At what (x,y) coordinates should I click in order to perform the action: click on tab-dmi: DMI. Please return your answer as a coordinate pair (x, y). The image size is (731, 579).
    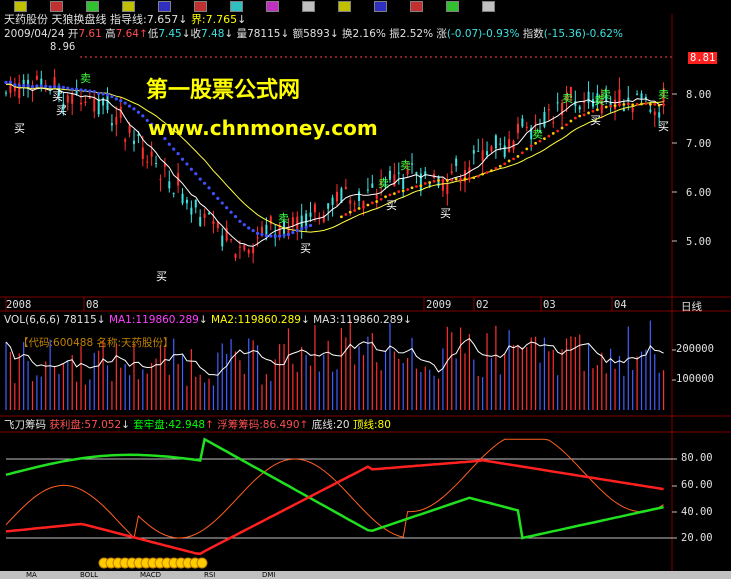
    Looking at the image, I should click on (269, 575).